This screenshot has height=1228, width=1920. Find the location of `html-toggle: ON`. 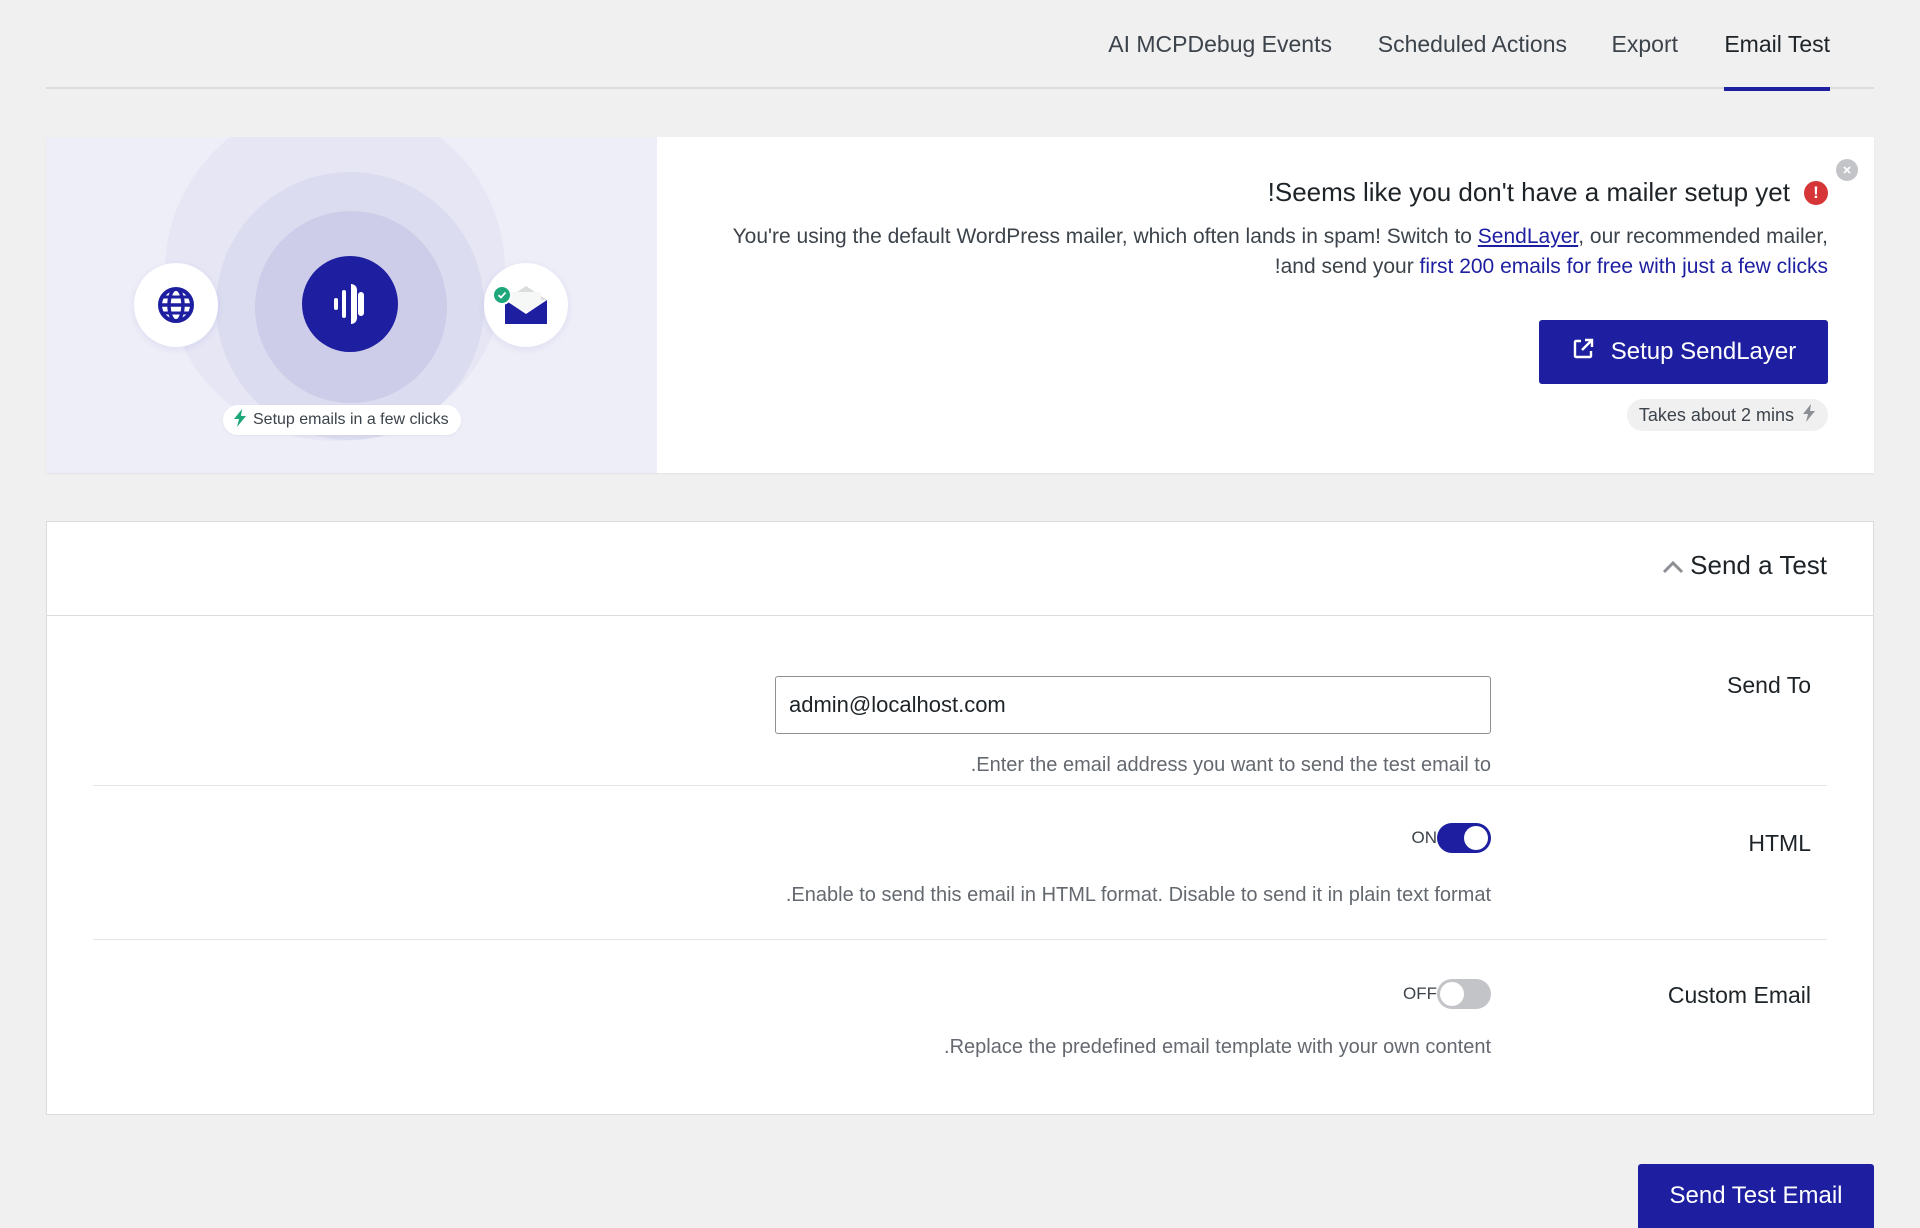

html-toggle: ON is located at coordinates (1451, 838).